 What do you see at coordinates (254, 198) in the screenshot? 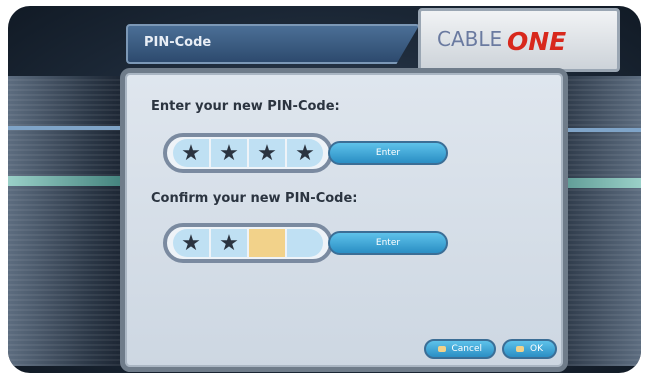
I see `confirm-pin-prompt: Confirm your new PIN-Code:` at bounding box center [254, 198].